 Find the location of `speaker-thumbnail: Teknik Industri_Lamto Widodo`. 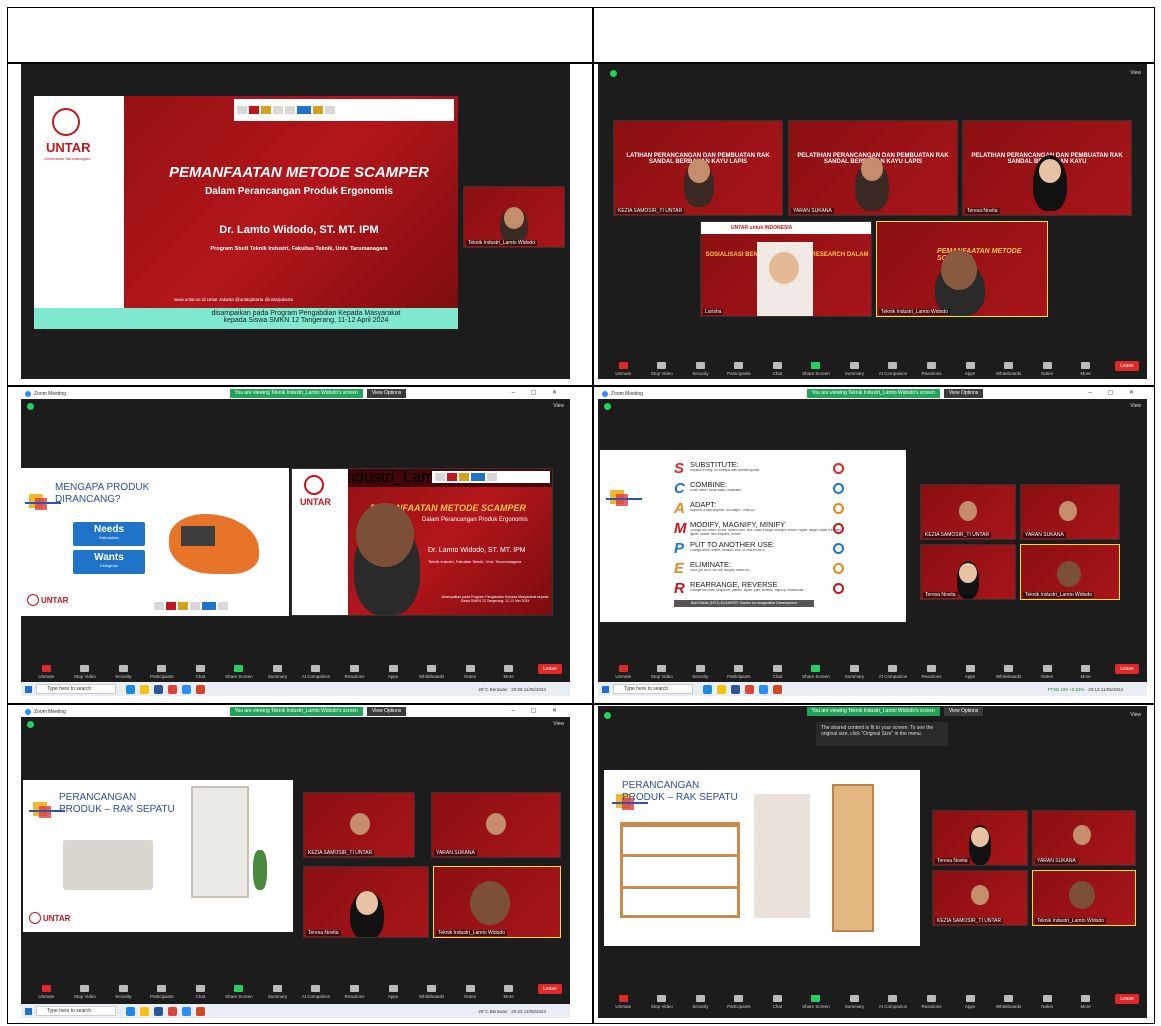

speaker-thumbnail: Teknik Industri_Lamto Widodo is located at coordinates (514, 217).